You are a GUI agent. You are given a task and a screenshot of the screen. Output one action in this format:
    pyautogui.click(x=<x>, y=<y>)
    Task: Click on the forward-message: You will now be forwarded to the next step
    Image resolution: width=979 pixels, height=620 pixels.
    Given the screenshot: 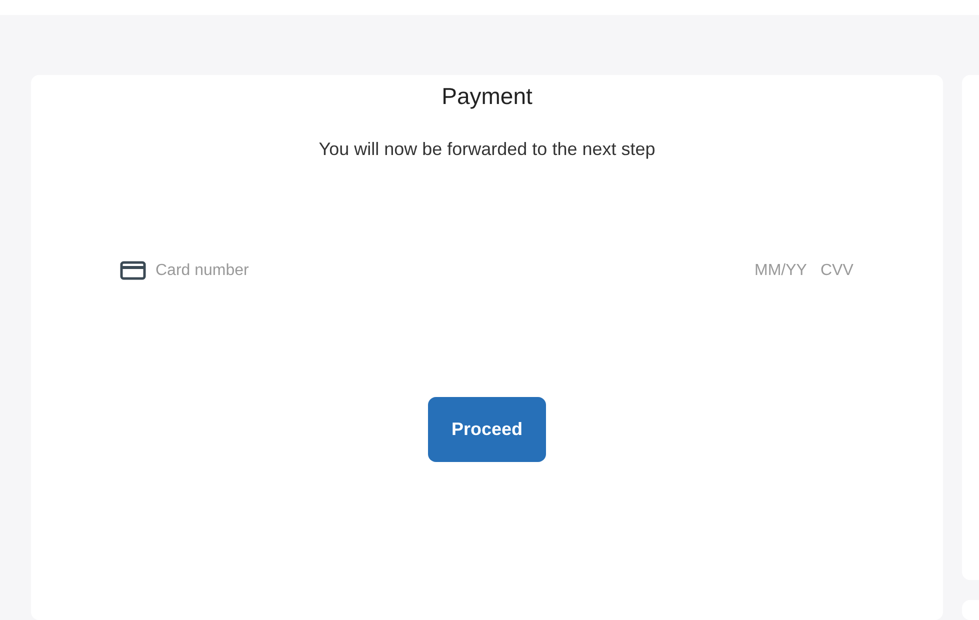 What is the action you would take?
    pyautogui.click(x=487, y=149)
    